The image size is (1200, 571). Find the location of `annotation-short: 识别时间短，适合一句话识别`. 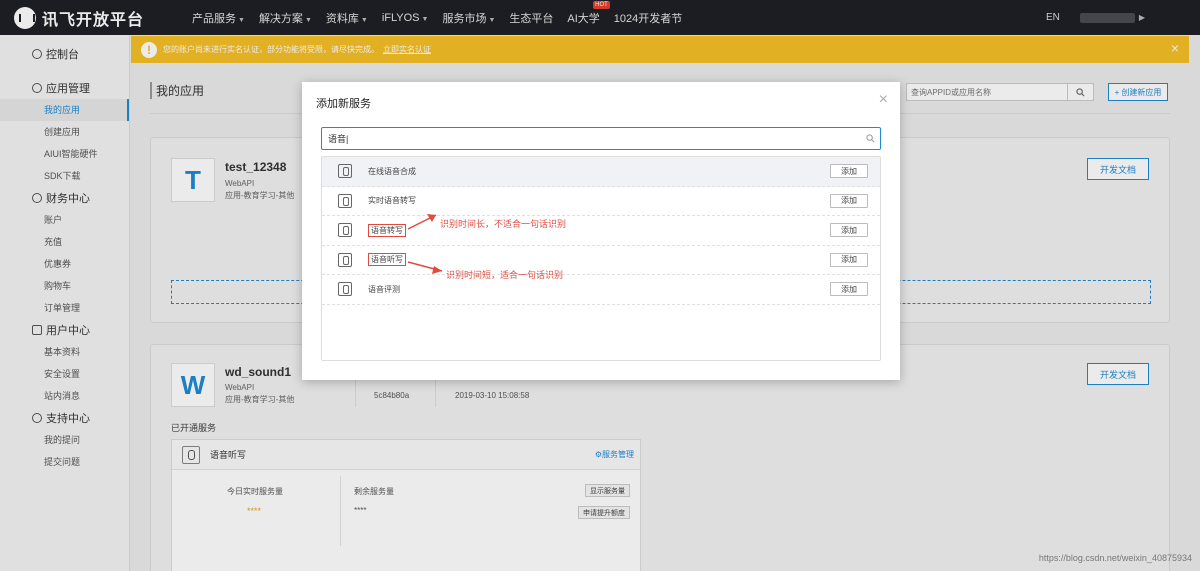

annotation-short: 识别时间短，适合一句话识别 is located at coordinates (505, 275).